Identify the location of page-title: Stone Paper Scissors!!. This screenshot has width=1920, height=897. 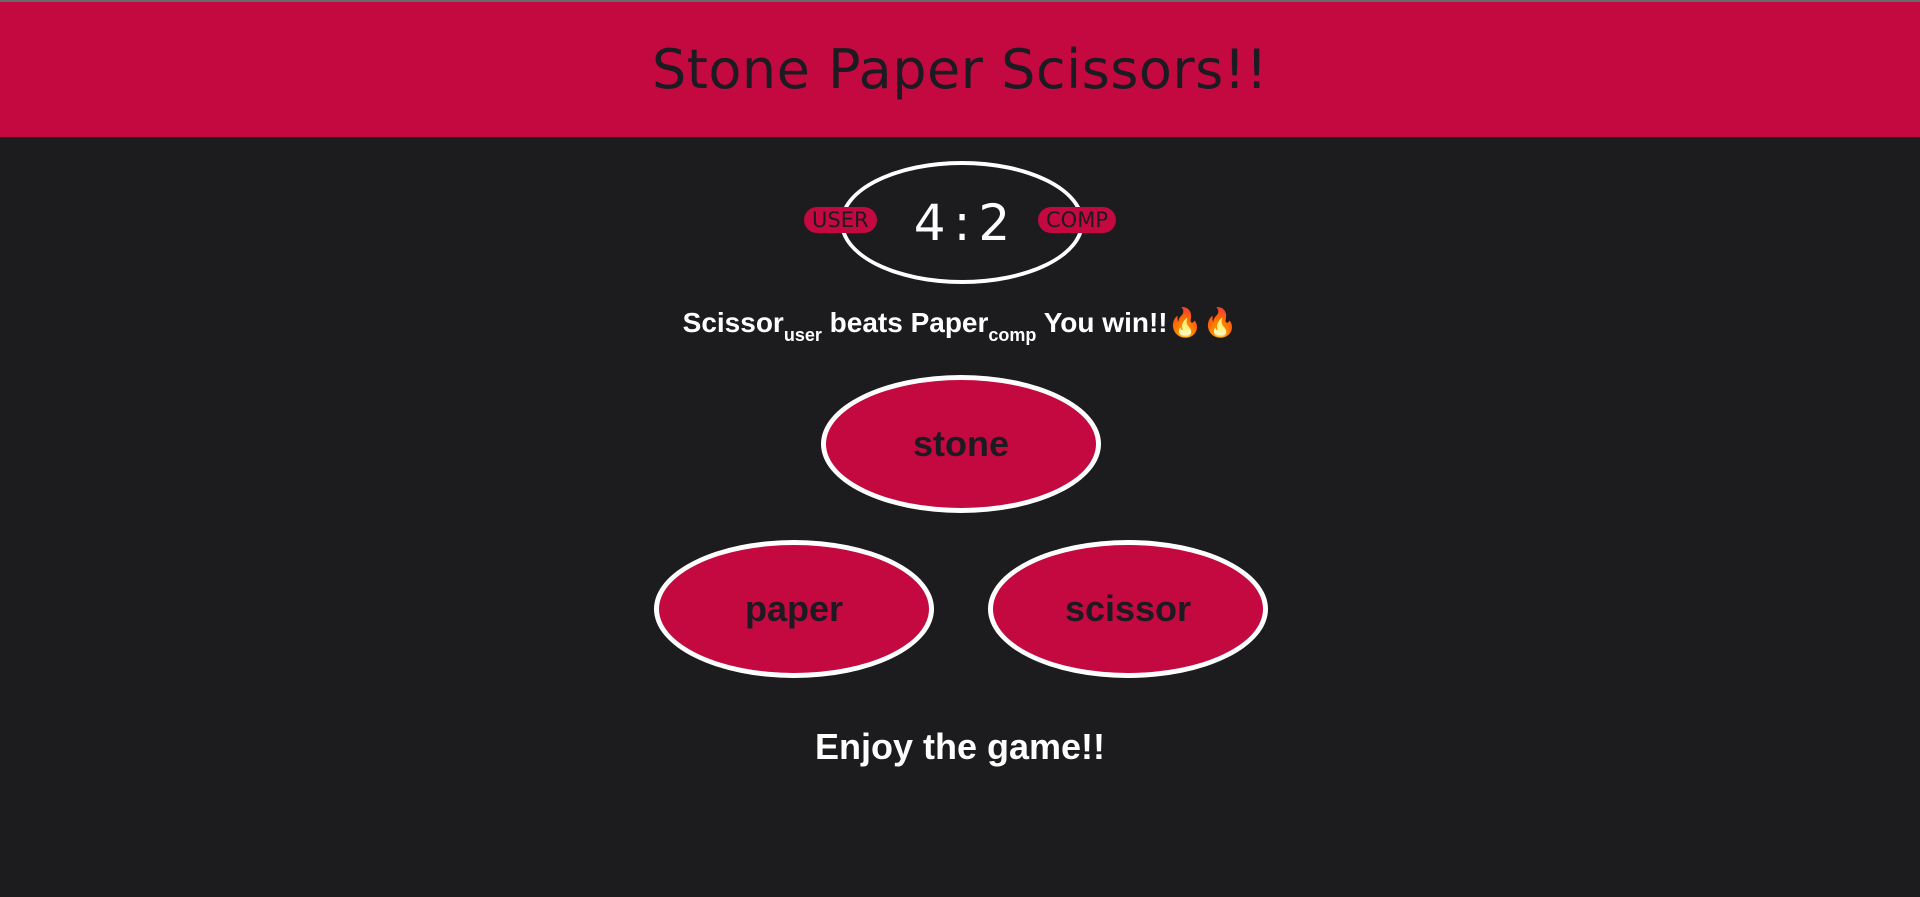
(960, 69).